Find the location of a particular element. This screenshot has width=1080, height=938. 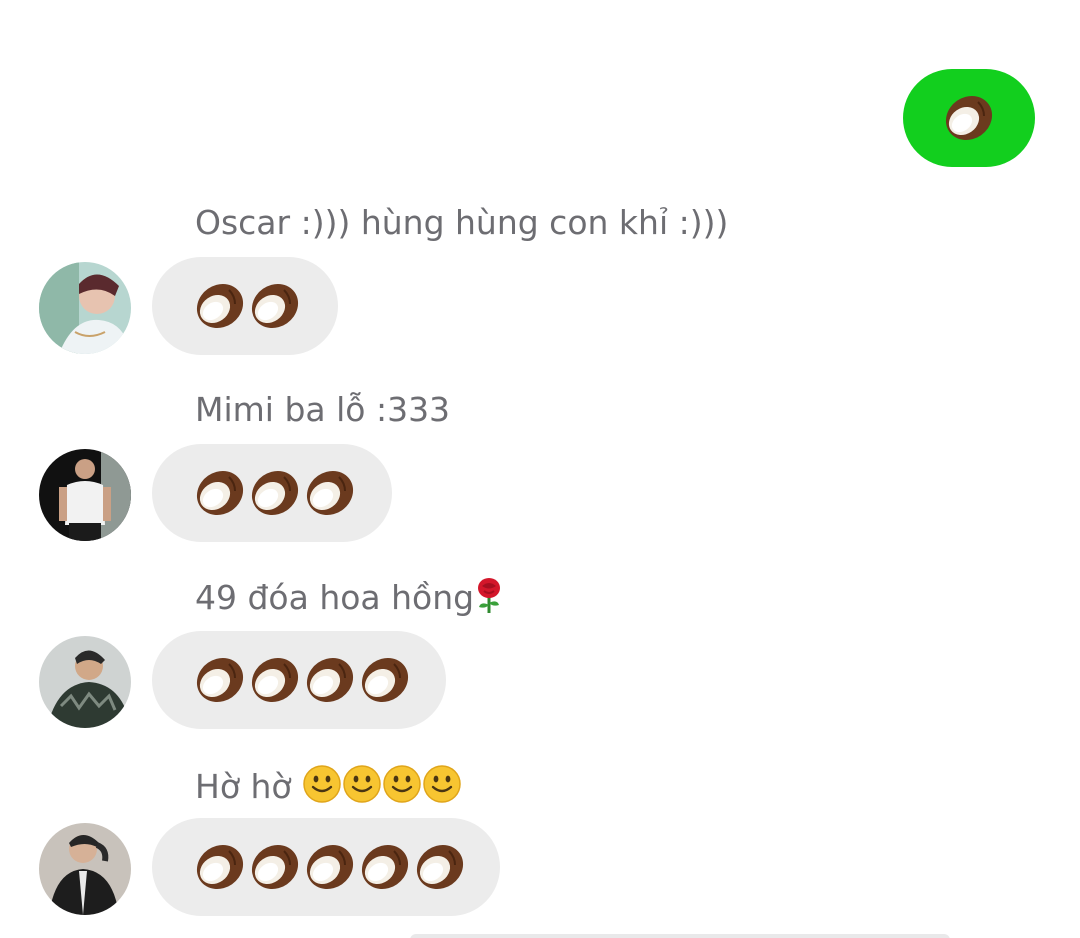

sender-name-row: 49 đóa hoa hồng is located at coordinates (349, 600).